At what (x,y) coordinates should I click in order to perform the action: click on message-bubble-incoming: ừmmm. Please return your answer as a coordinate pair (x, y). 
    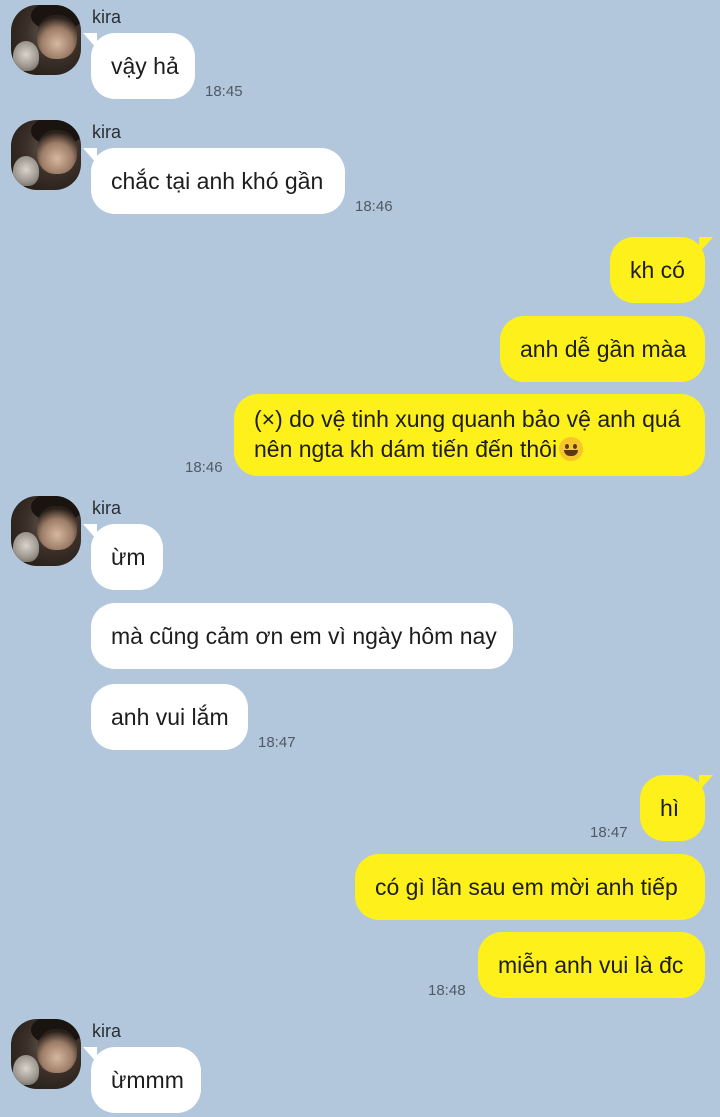
    Looking at the image, I should click on (142, 1080).